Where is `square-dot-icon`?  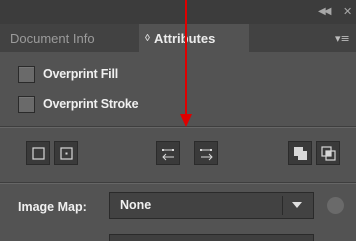 square-dot-icon is located at coordinates (66, 153).